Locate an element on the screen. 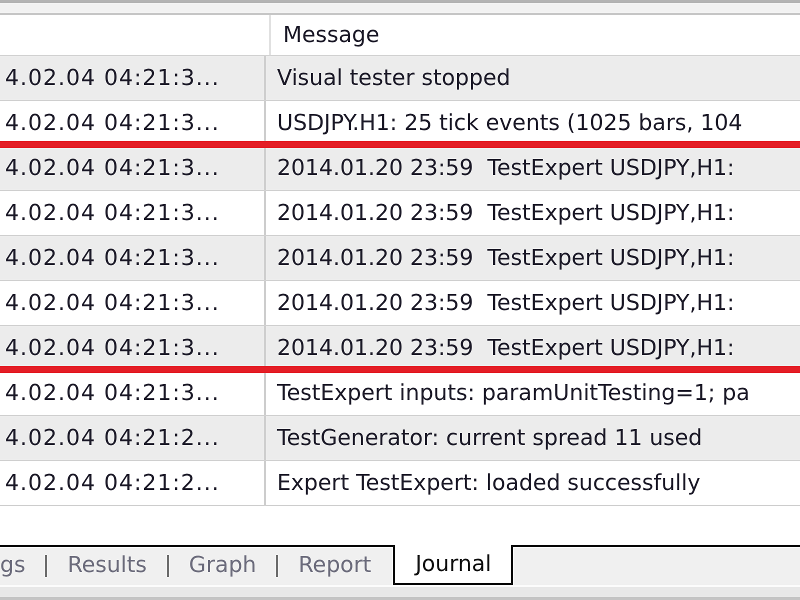 This screenshot has height=600, width=800. table-cell-text: TestExpert inputs: paramUnitTesting=1; pa is located at coordinates (513, 394).